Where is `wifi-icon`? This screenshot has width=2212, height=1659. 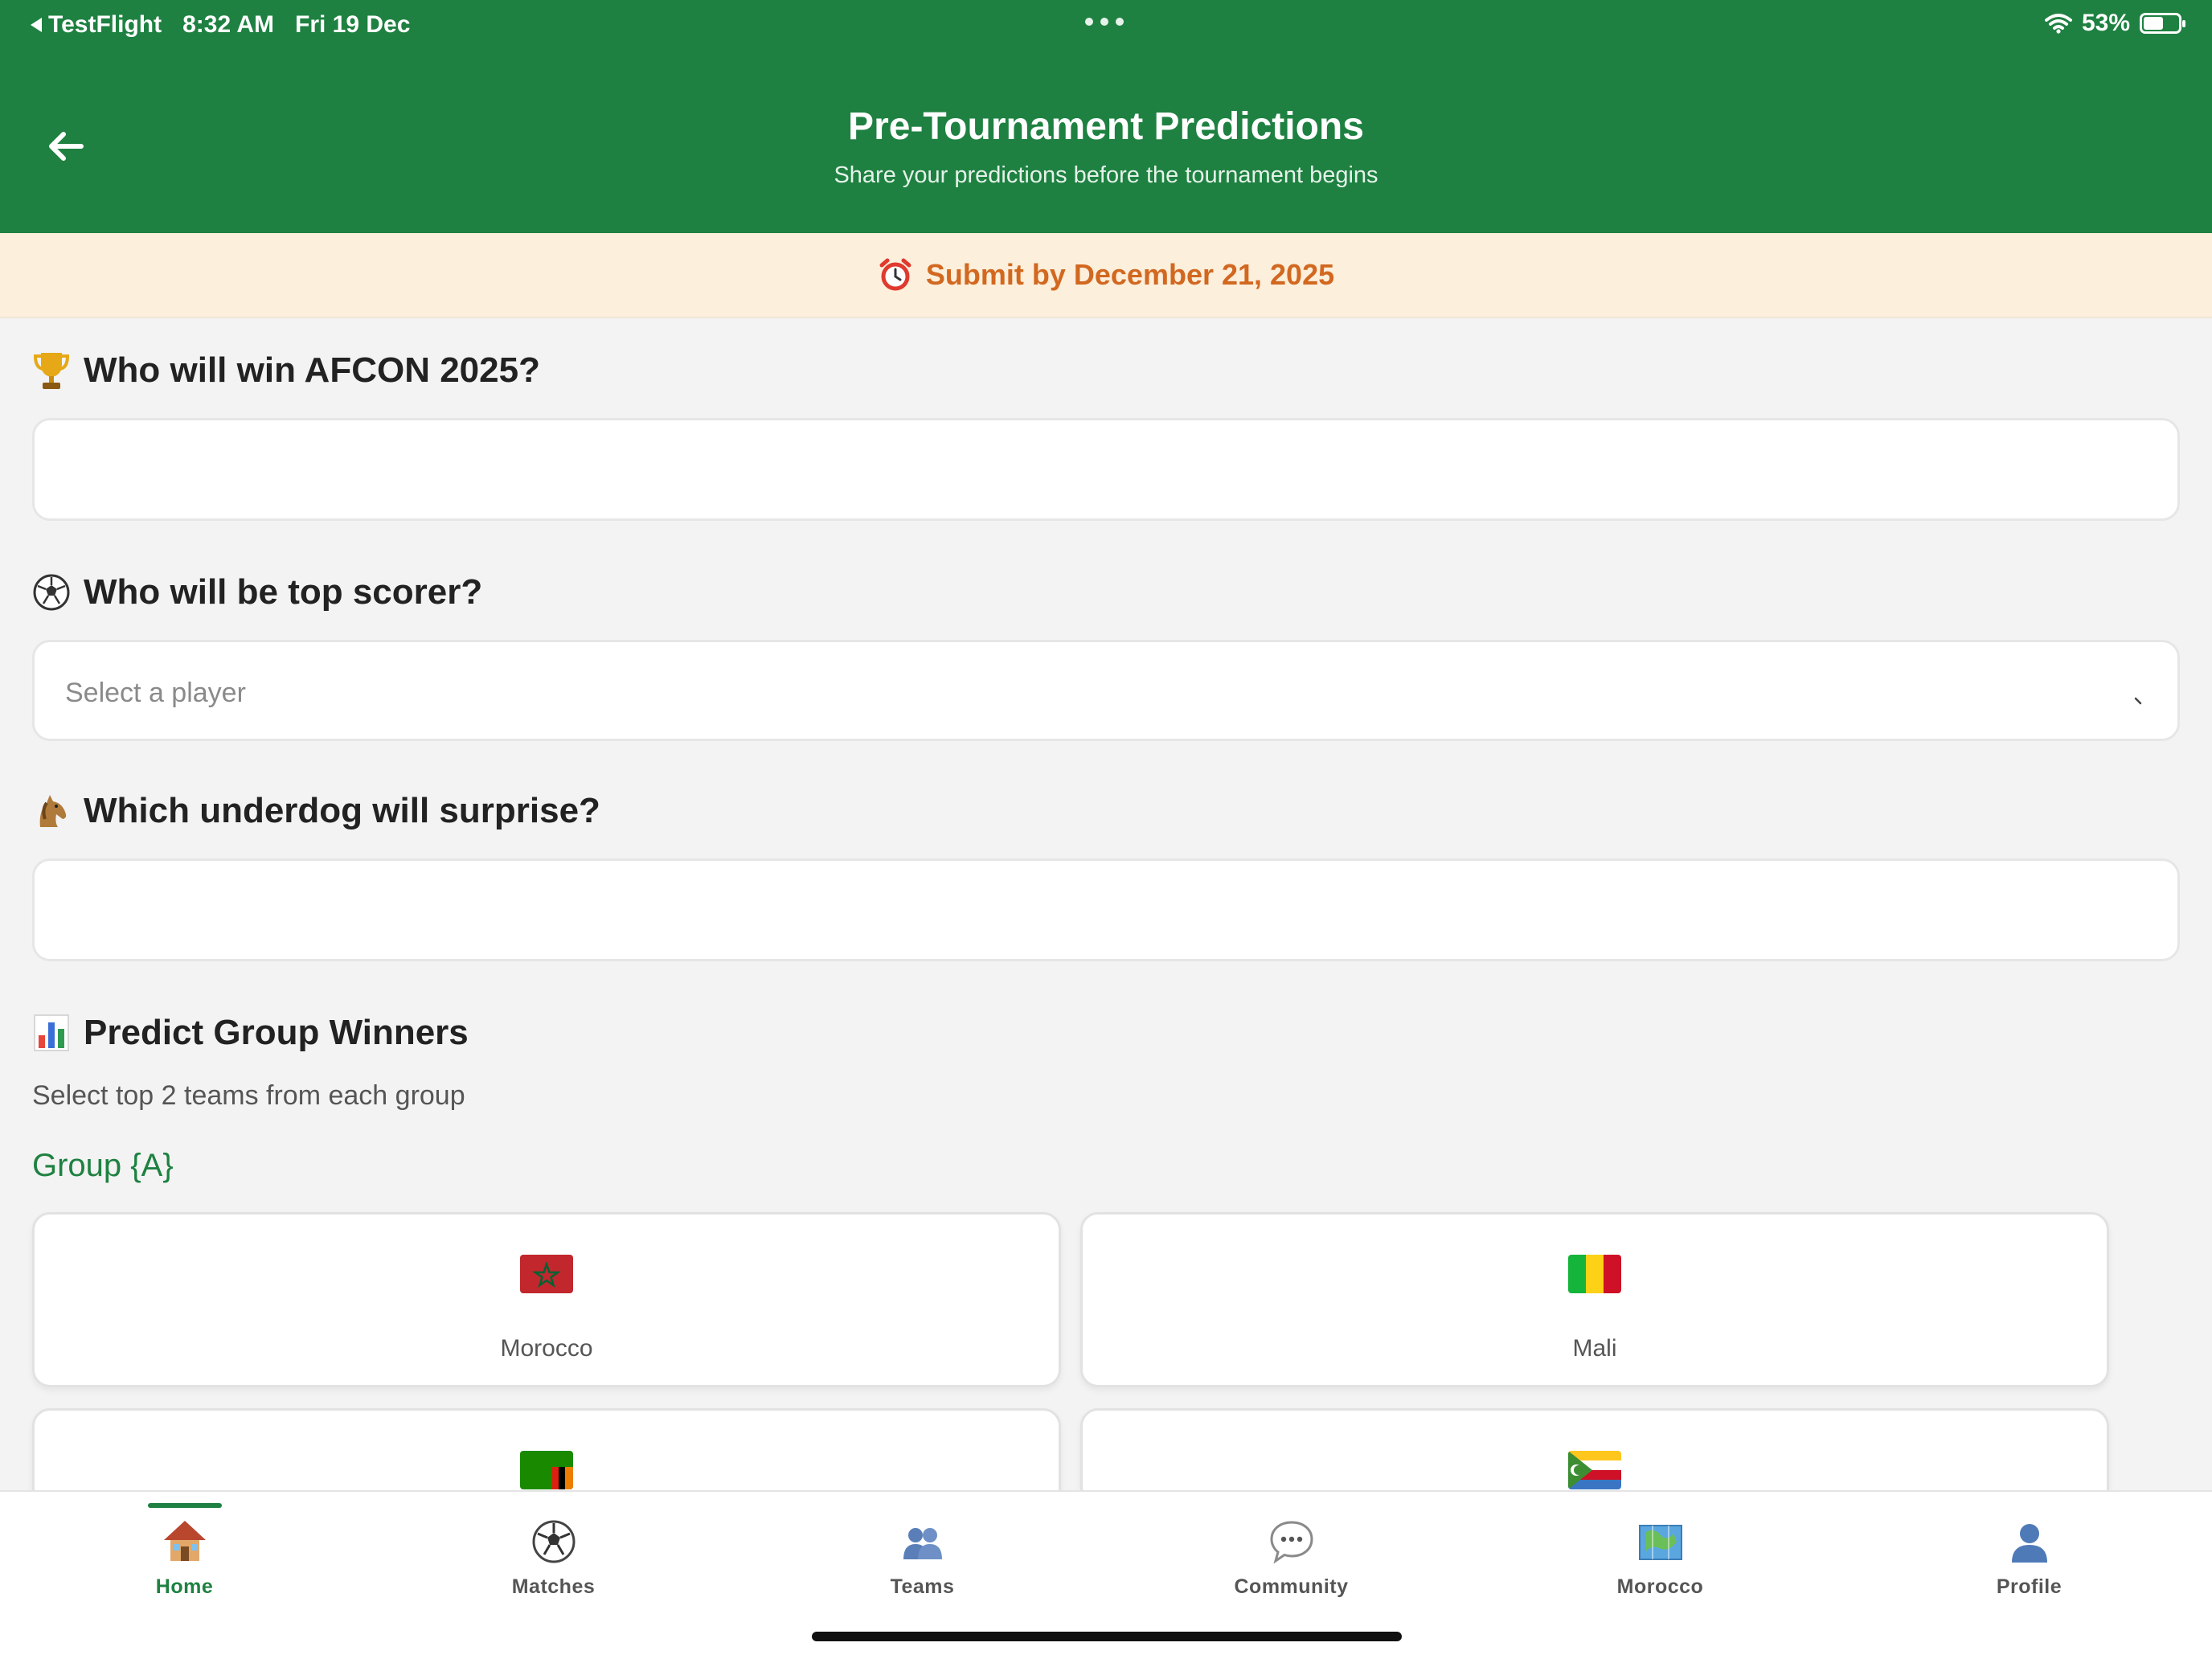
wifi-icon is located at coordinates (2058, 24).